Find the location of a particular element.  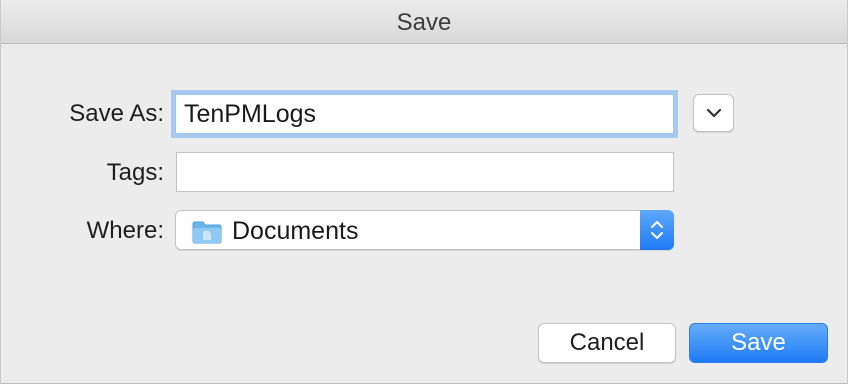

title-bar: Save is located at coordinates (424, 22).